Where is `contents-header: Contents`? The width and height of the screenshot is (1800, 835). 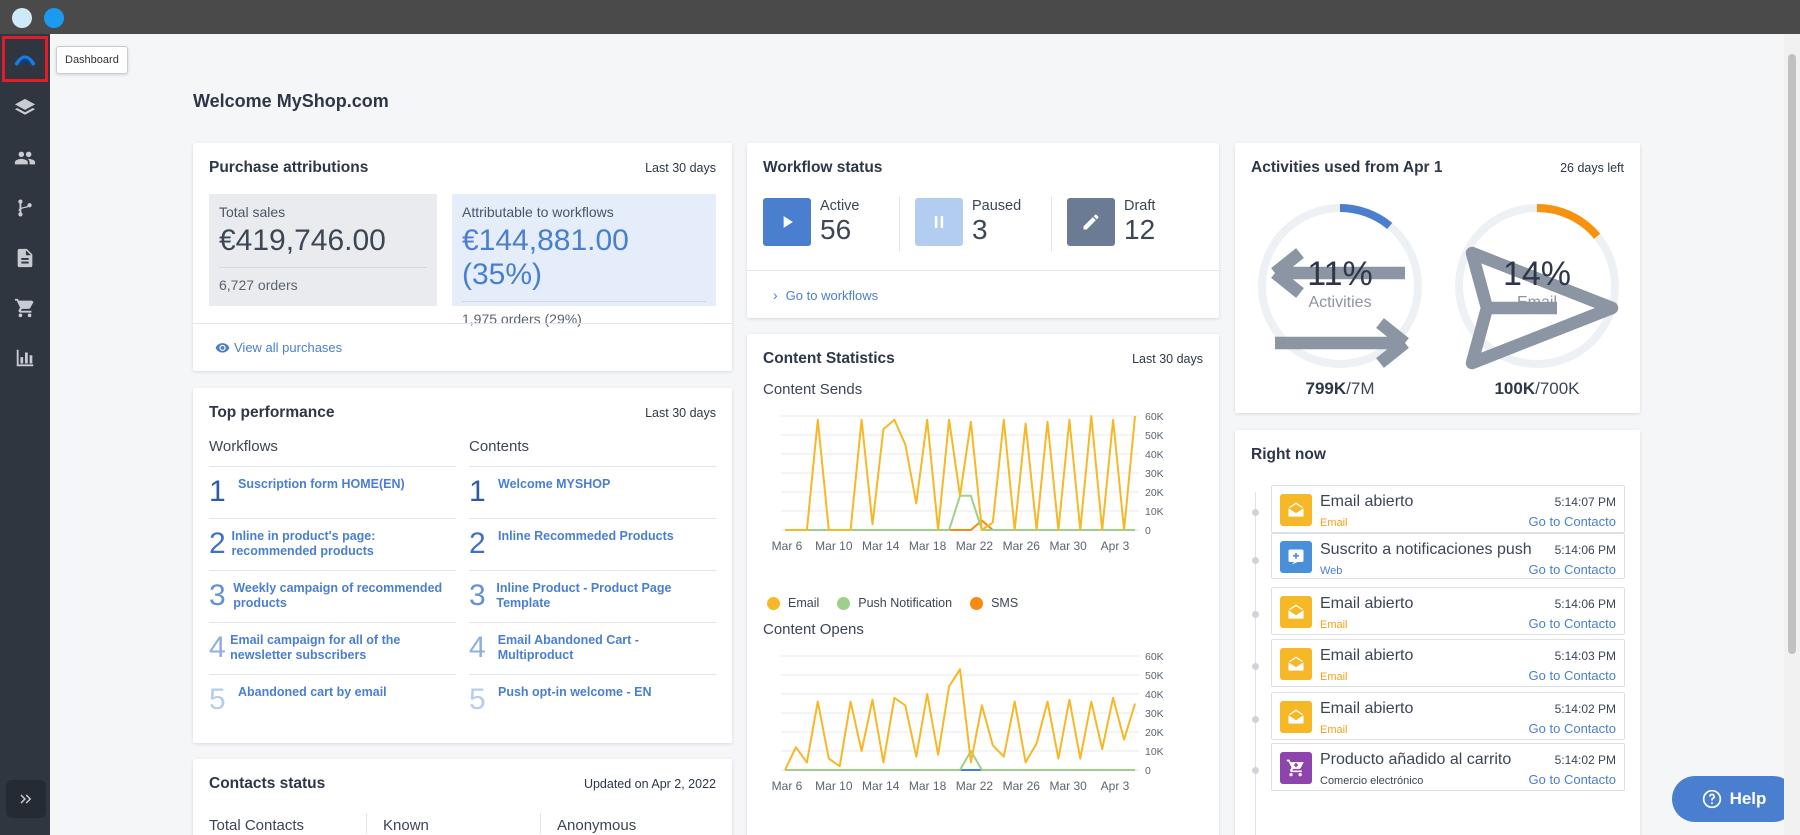 contents-header: Contents is located at coordinates (592, 452).